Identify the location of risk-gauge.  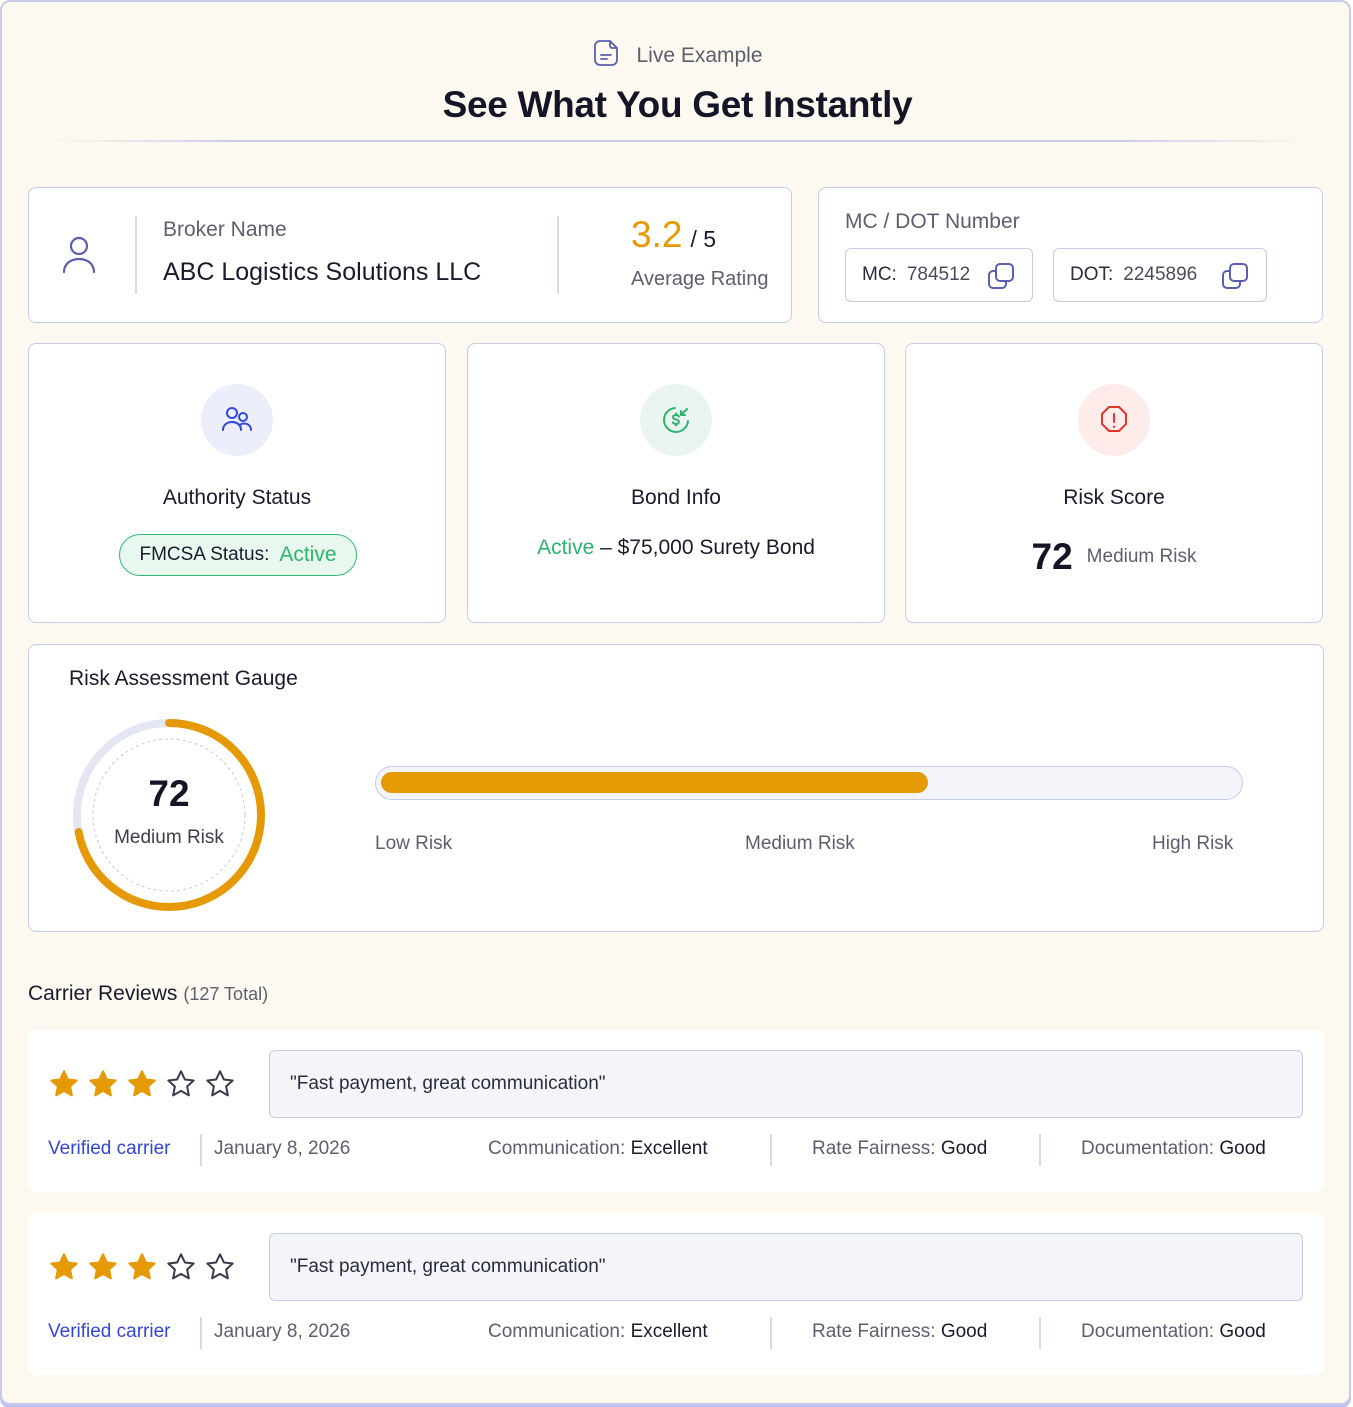
(169, 815).